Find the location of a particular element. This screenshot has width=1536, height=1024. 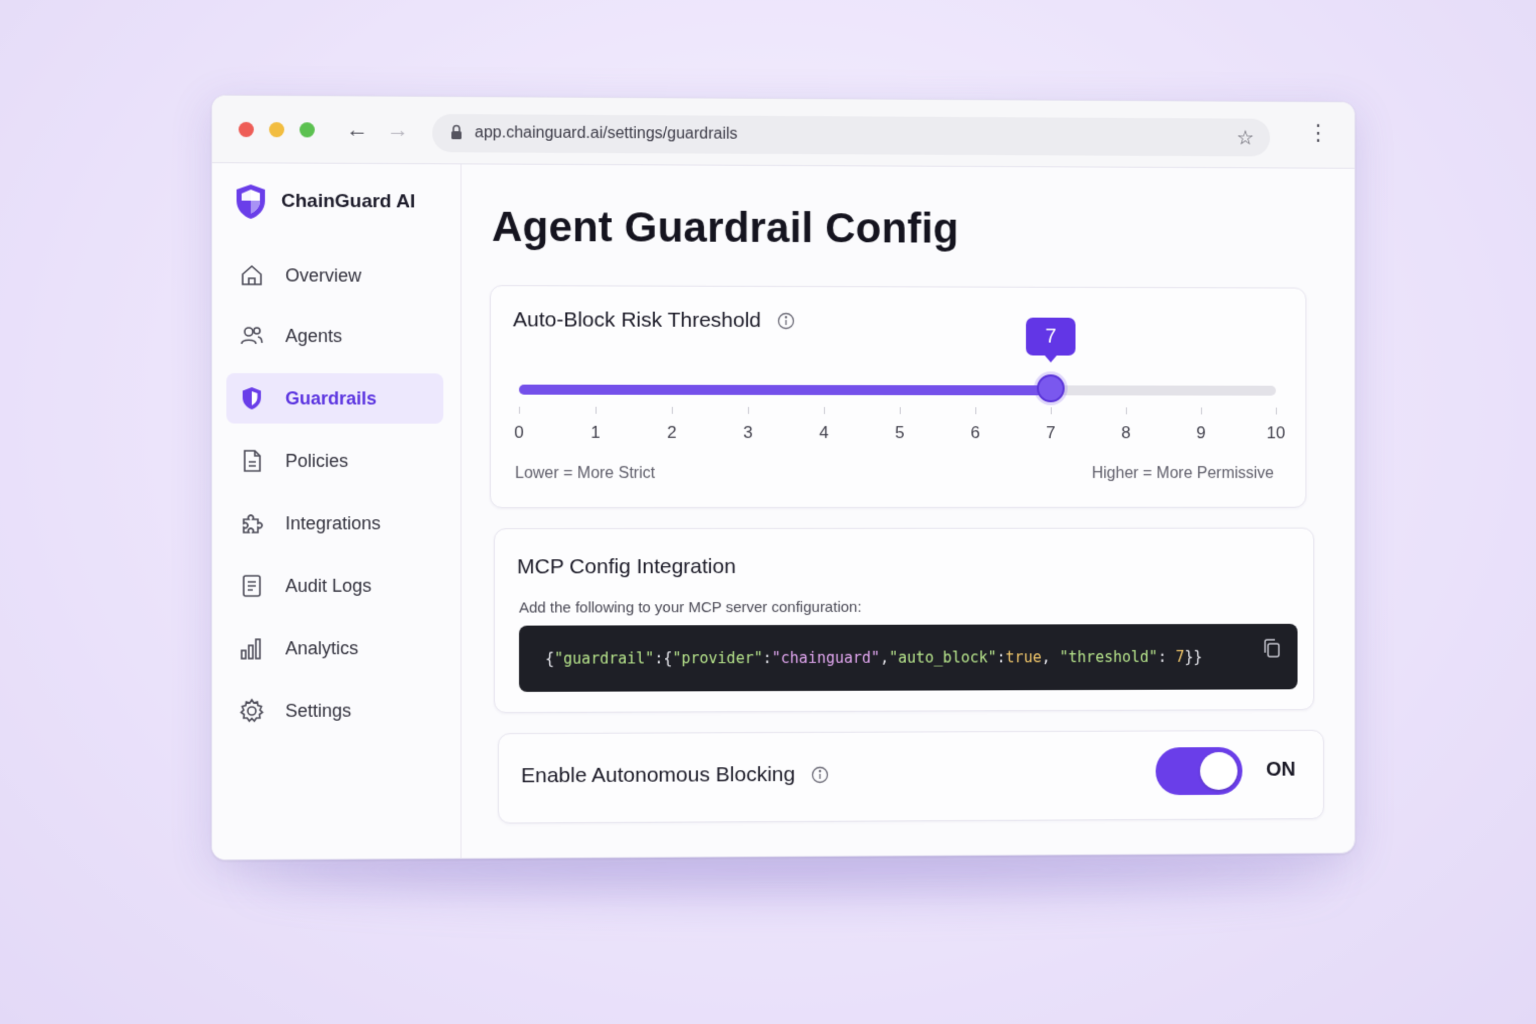

toggle-knob is located at coordinates (1219, 771).